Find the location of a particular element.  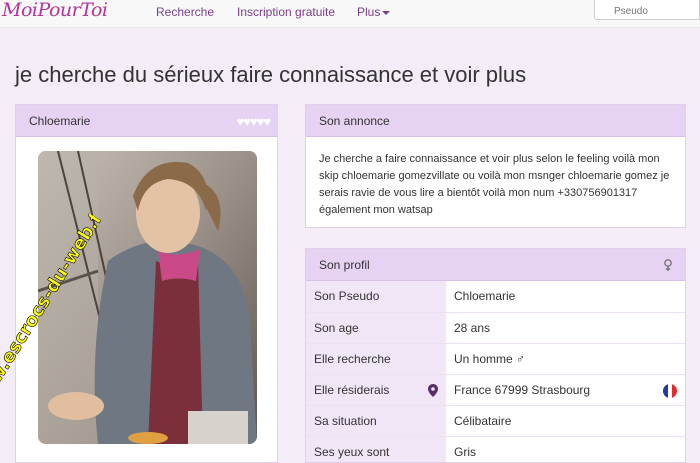

table-row: Ses yeux sont Gris is located at coordinates (495, 448).